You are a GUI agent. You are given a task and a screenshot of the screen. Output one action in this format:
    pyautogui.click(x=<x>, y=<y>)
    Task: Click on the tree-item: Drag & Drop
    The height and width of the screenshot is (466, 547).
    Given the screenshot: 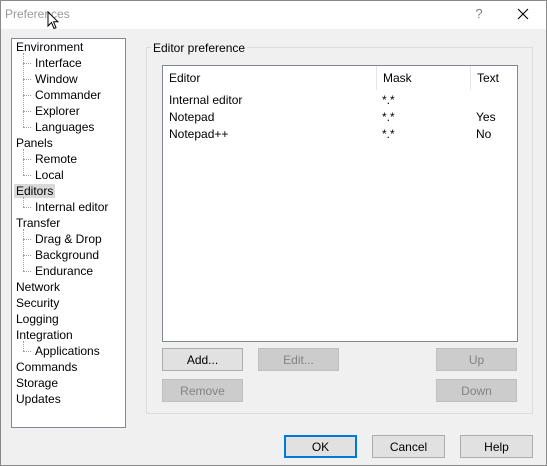 What is the action you would take?
    pyautogui.click(x=68, y=239)
    